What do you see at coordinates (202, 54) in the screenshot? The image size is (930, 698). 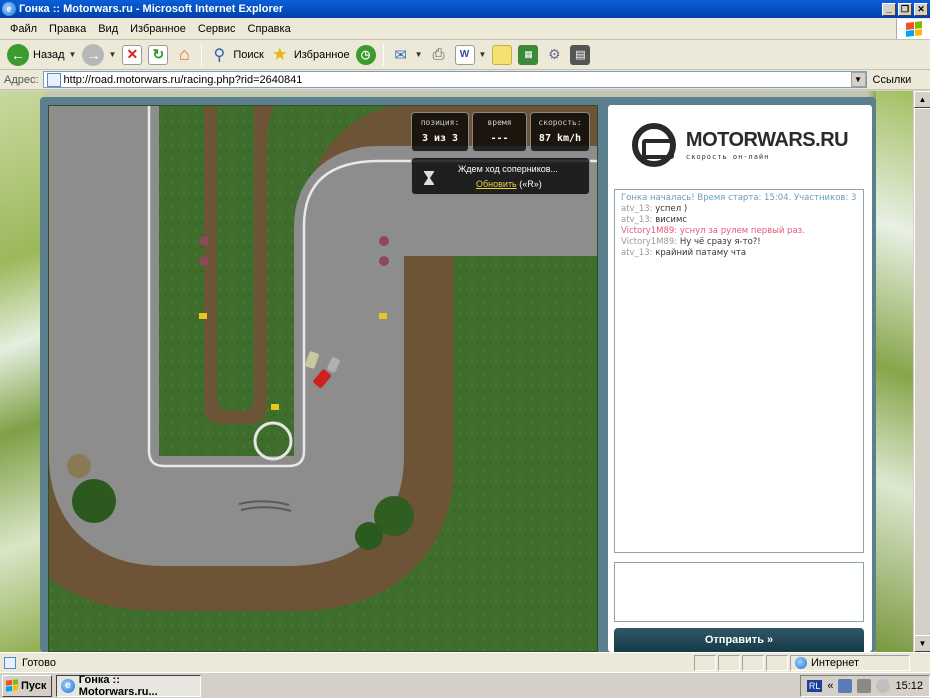 I see `toolbar-separator` at bounding box center [202, 54].